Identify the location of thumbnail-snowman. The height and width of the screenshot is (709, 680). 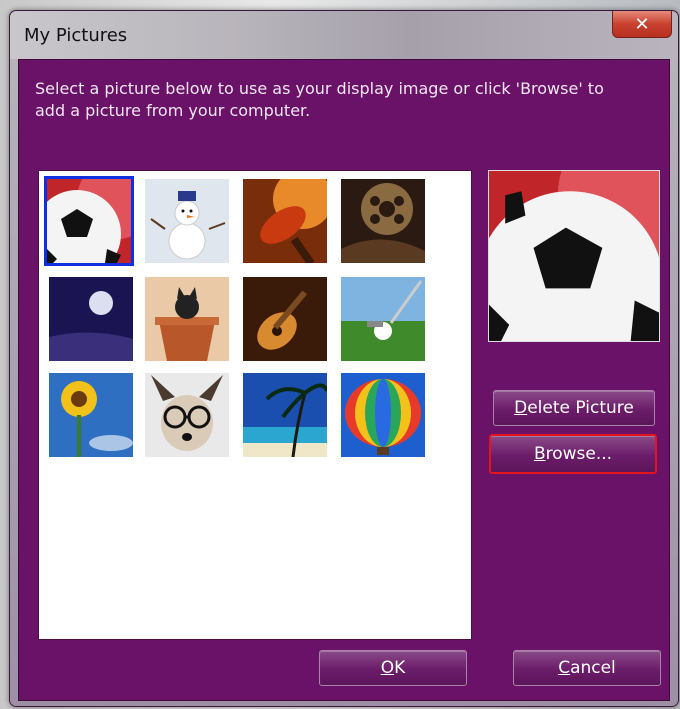
(187, 221).